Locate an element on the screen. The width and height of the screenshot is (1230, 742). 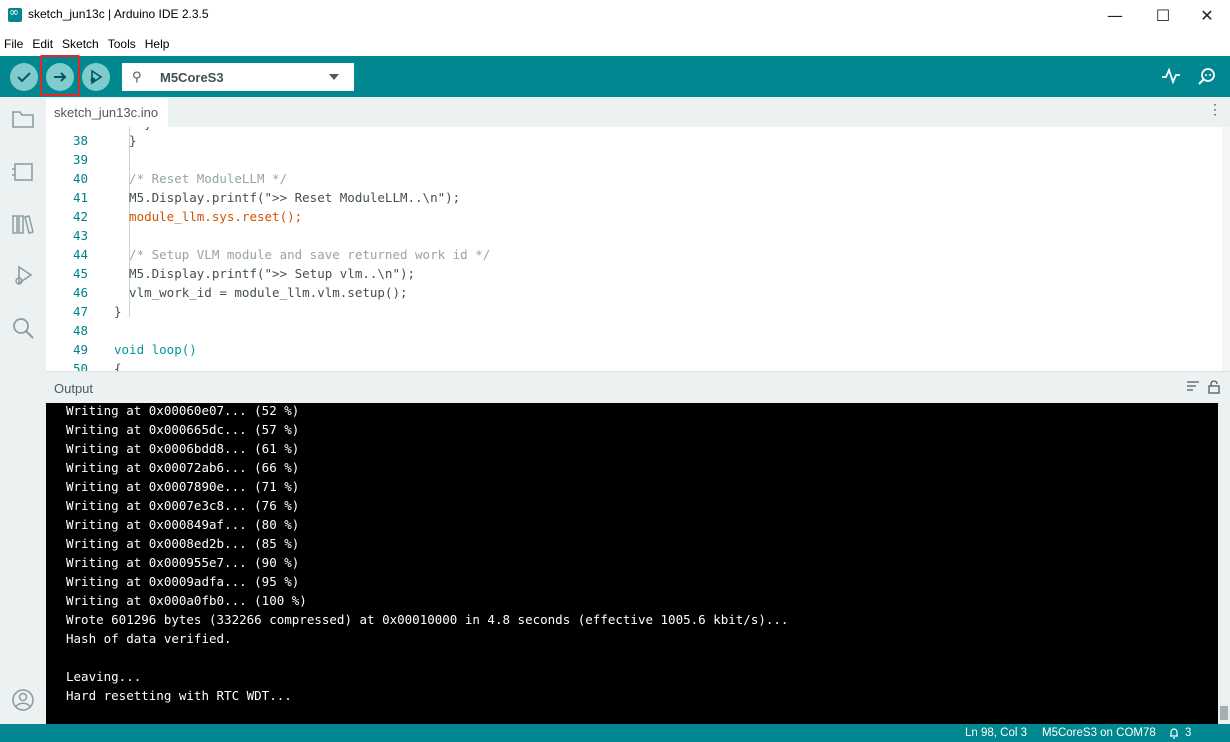
output-line: Writing at 0x000665dc... (57 %) is located at coordinates (183, 429).